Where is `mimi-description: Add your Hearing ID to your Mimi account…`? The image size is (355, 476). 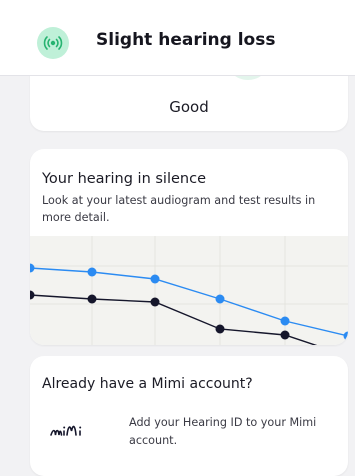
mimi-description: Add your Hearing ID to your Mimi account… is located at coordinates (223, 431).